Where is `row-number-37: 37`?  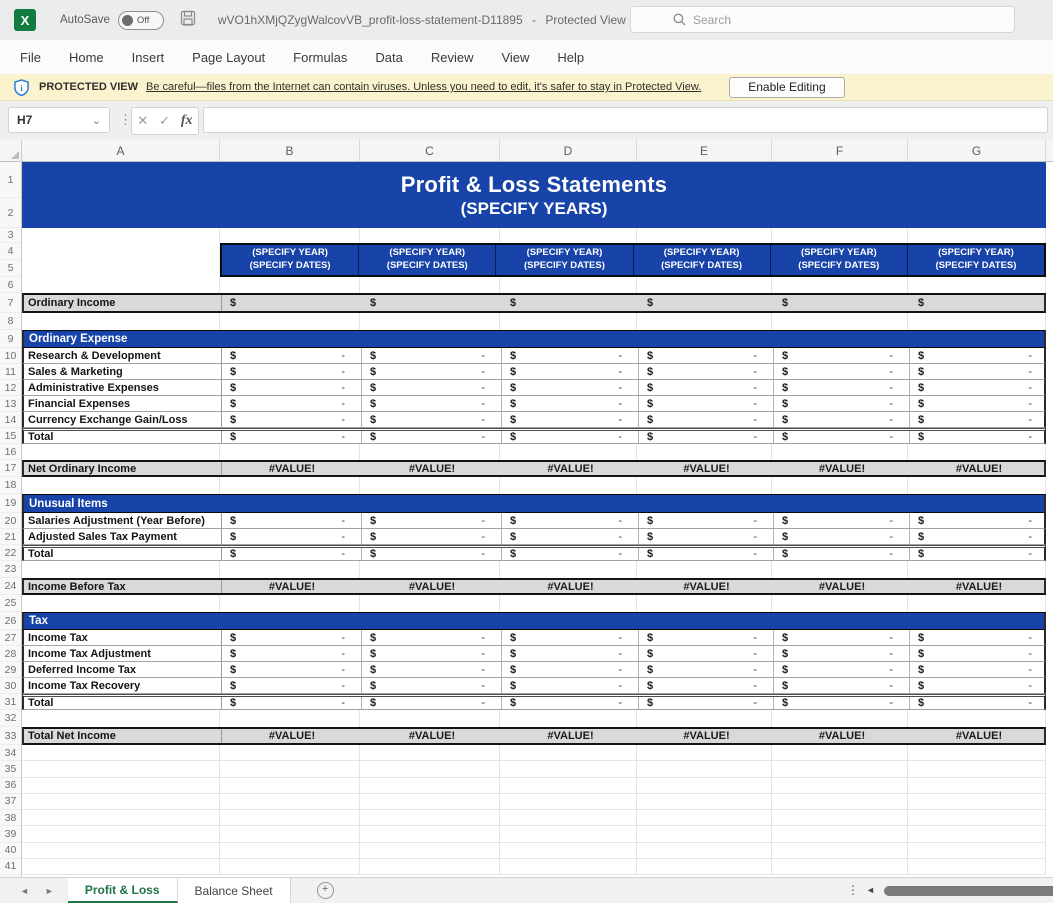
row-number-37: 37 is located at coordinates (10, 802).